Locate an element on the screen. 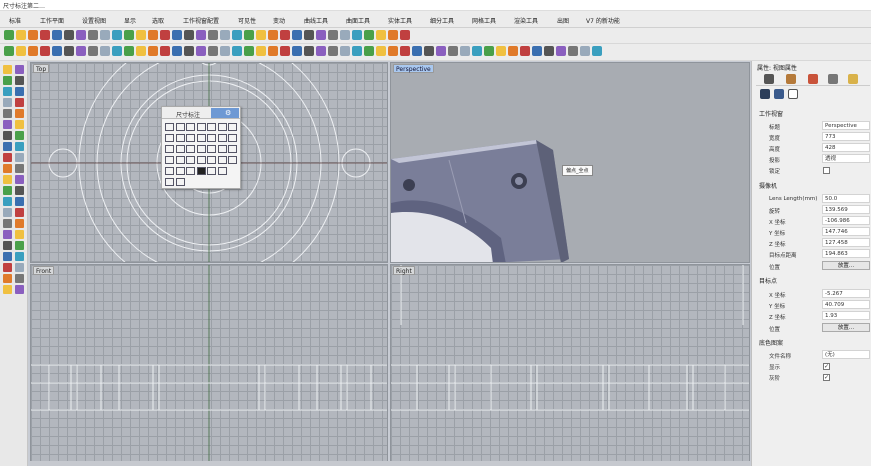  menu-item: 标准 is located at coordinates (15, 20).